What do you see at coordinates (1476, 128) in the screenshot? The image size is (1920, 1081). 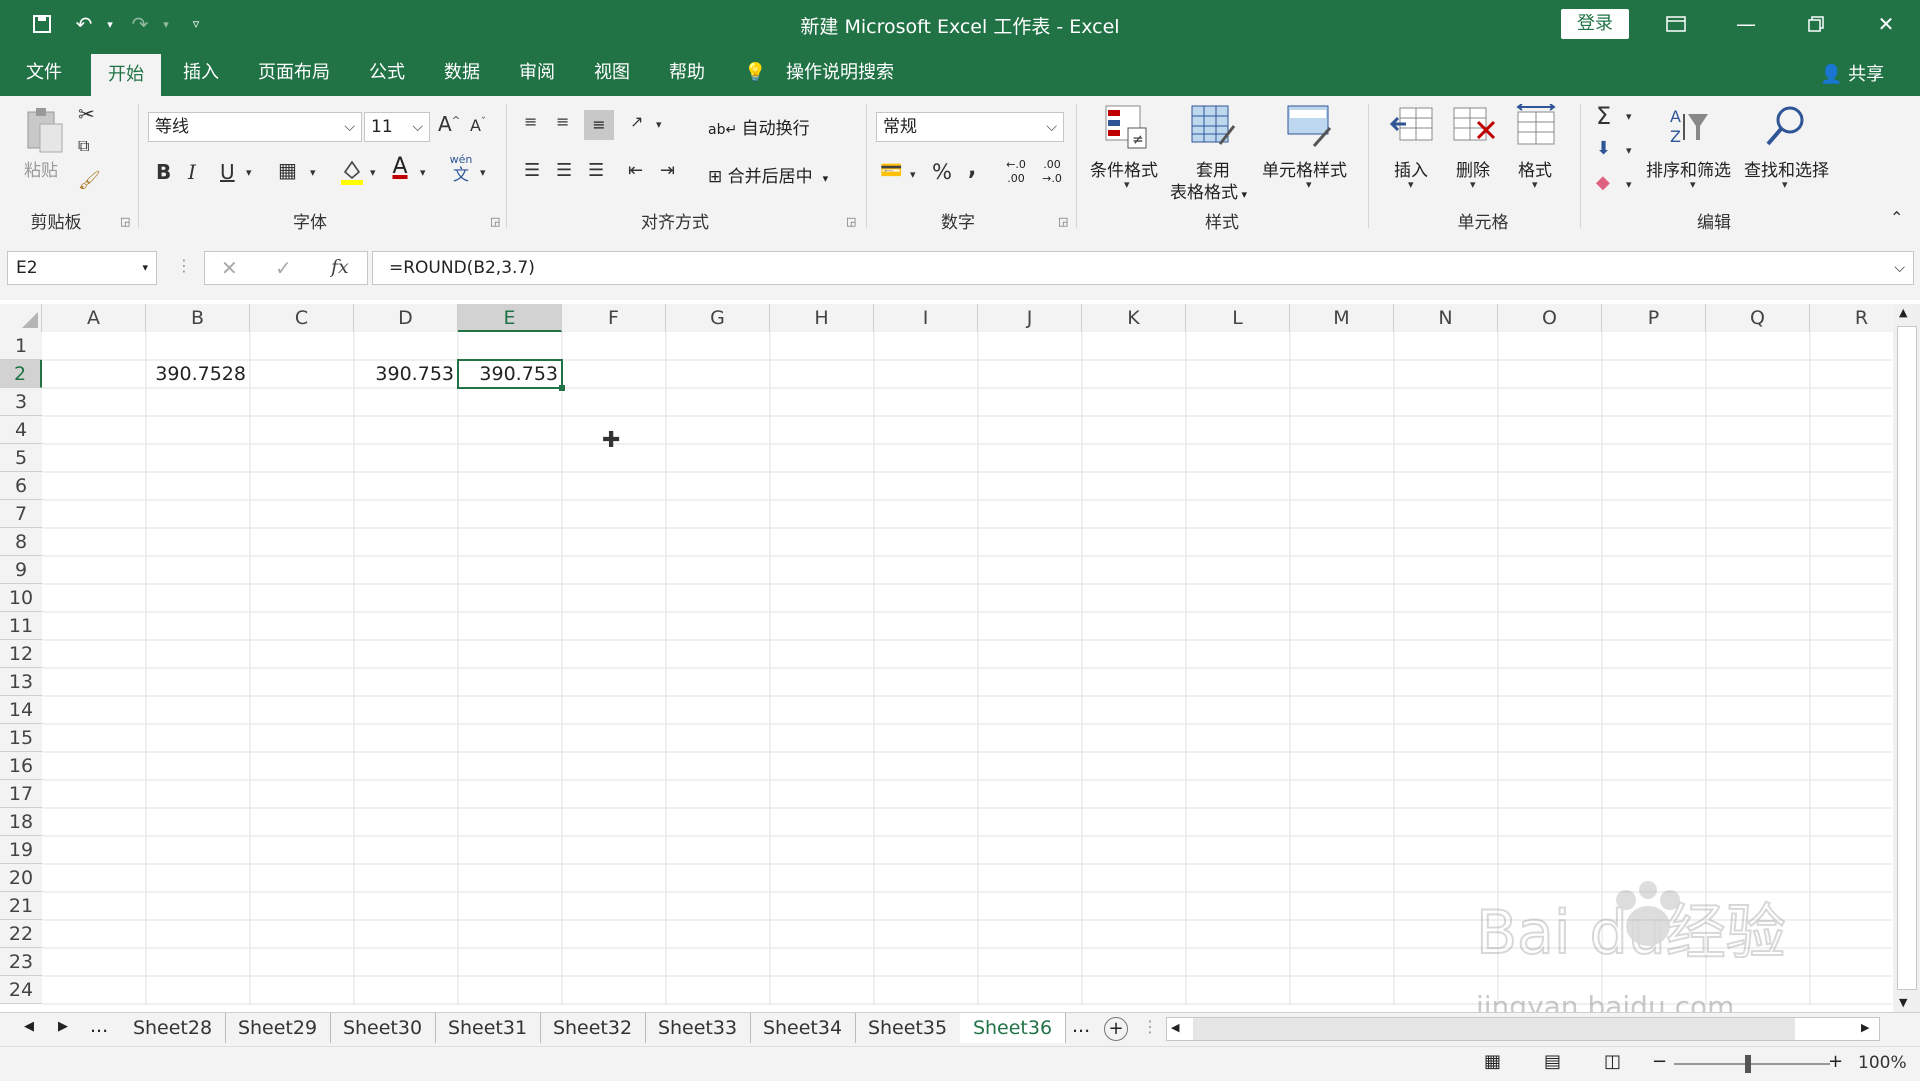 I see `delete-cells-icon` at bounding box center [1476, 128].